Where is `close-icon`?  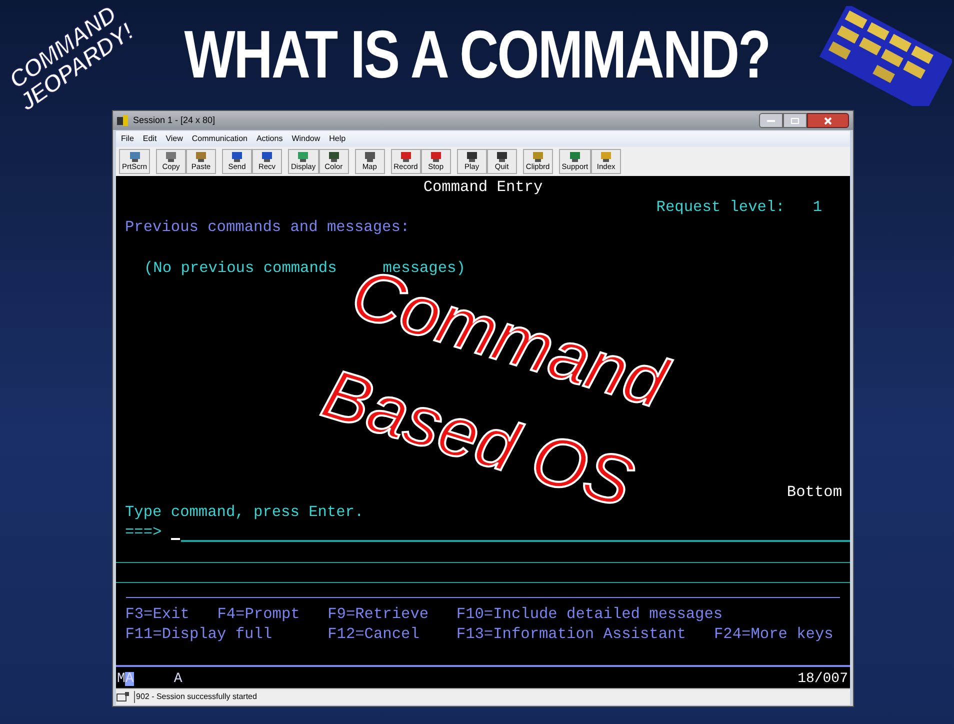
close-icon is located at coordinates (828, 120).